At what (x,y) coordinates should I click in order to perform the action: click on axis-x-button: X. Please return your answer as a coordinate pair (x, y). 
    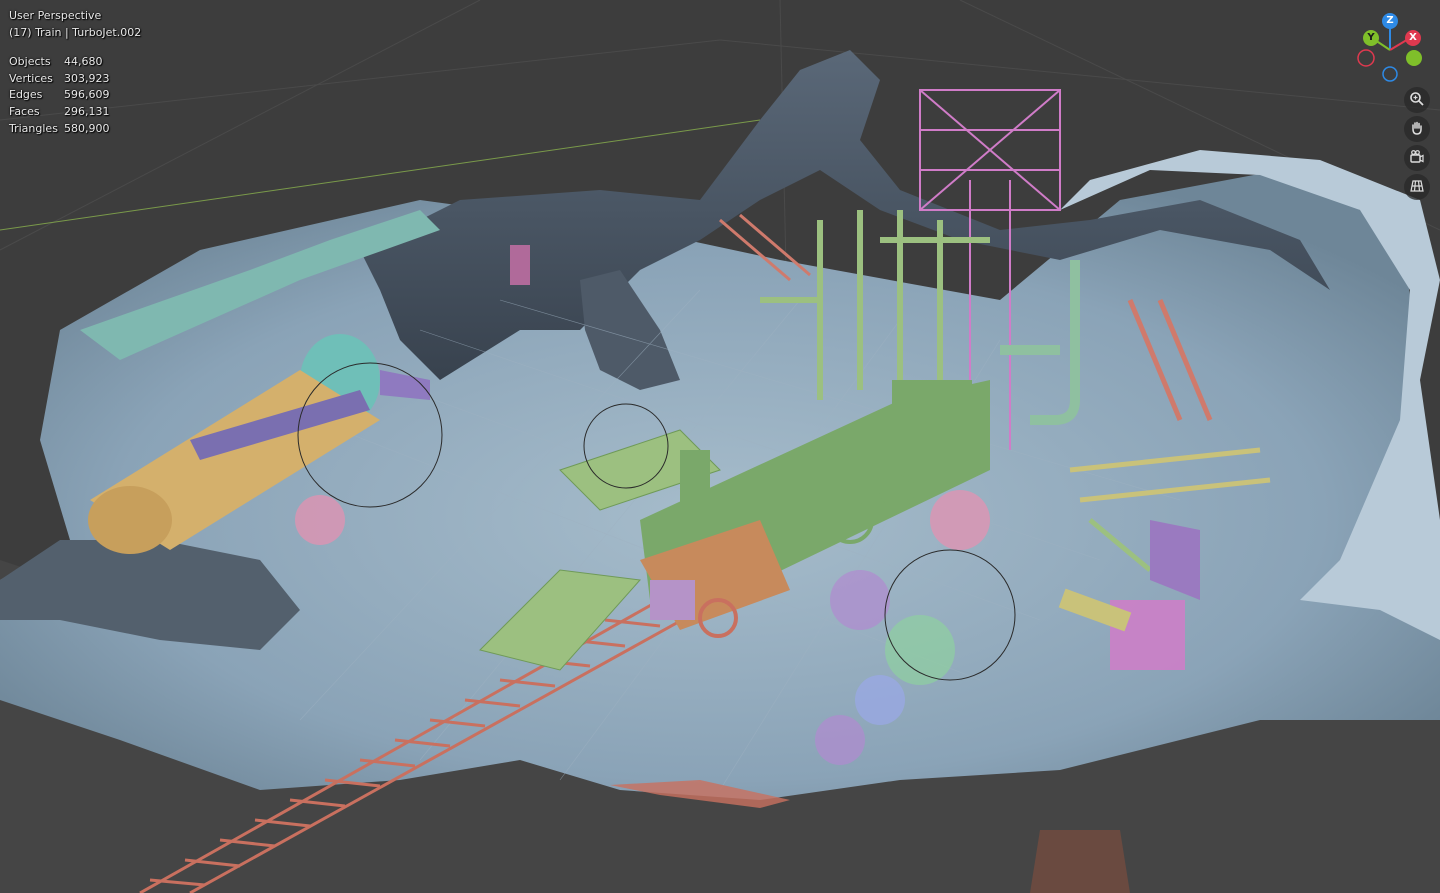
    Looking at the image, I should click on (1413, 38).